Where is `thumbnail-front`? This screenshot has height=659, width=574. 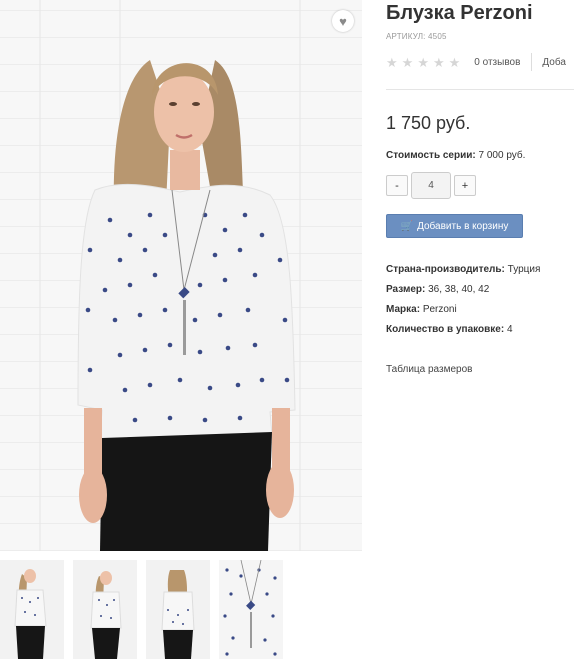 thumbnail-front is located at coordinates (32, 609).